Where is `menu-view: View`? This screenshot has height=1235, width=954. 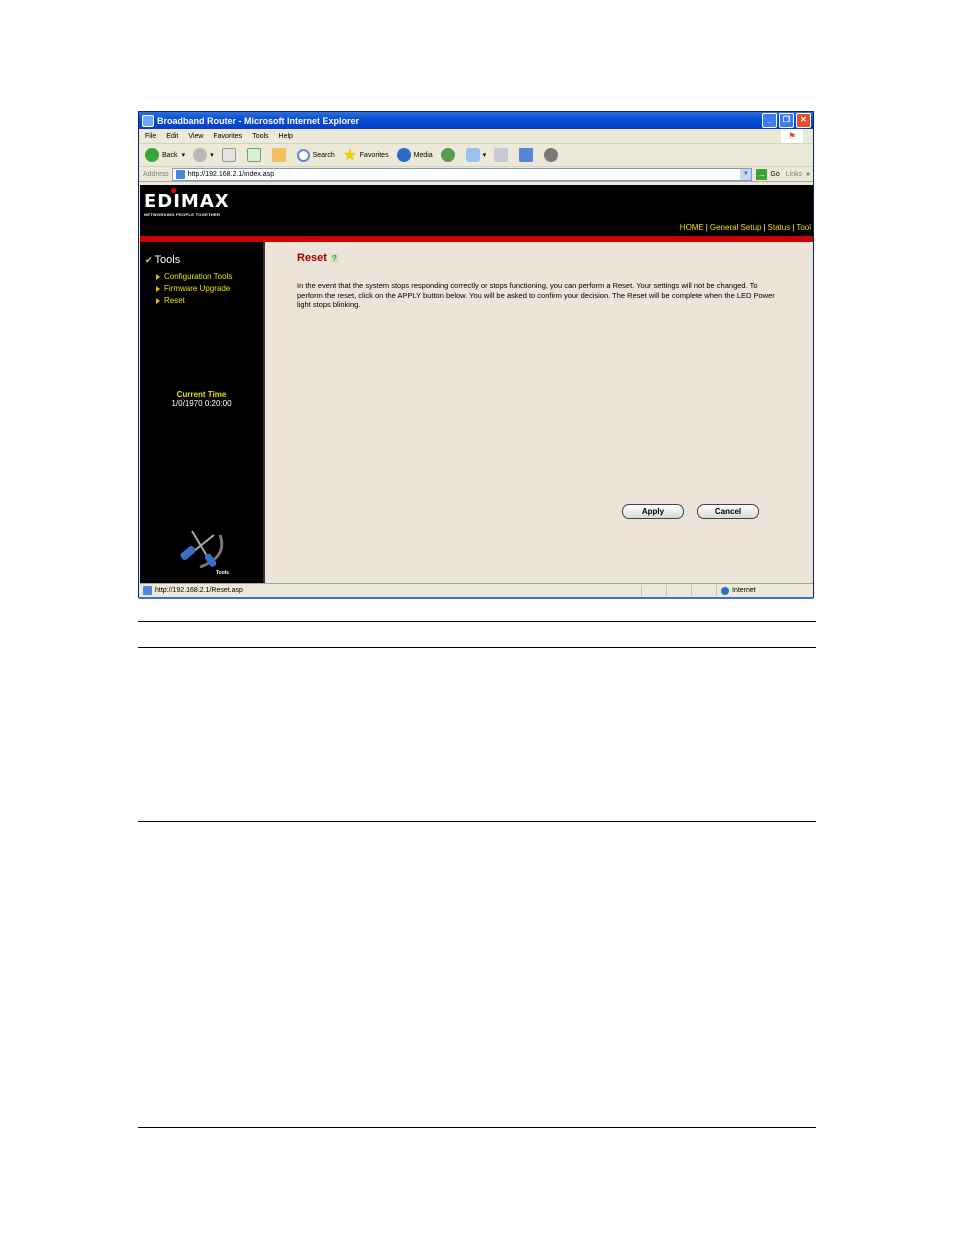
menu-view: View is located at coordinates (195, 136).